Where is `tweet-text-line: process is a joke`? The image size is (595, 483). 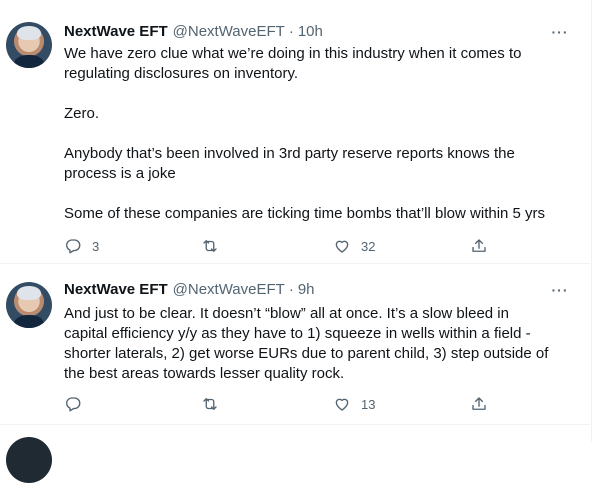
tweet-text-line: process is a joke is located at coordinates (120, 173).